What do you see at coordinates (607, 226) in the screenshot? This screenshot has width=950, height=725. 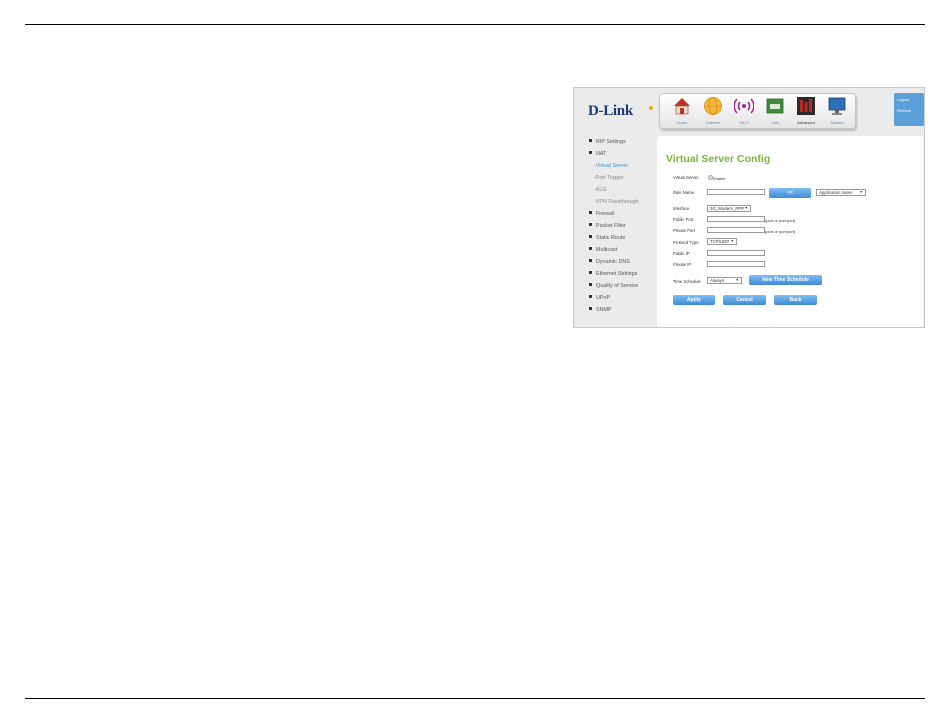 I see `sidebar-item-packet-filter: Packet Filter` at bounding box center [607, 226].